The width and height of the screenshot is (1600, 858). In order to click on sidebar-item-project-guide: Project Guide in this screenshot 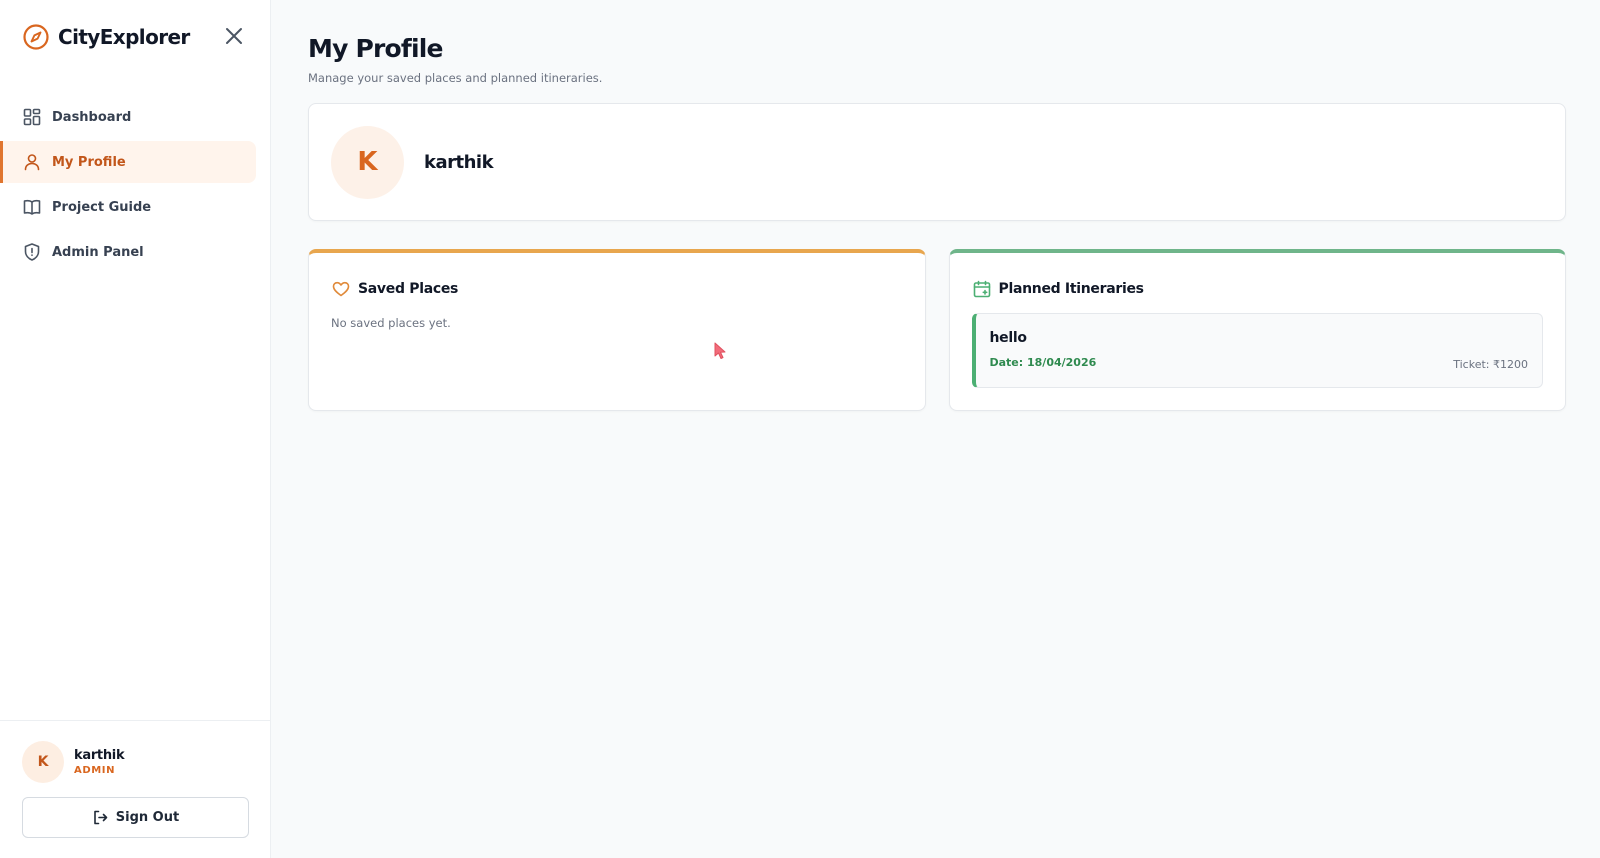, I will do `click(128, 207)`.